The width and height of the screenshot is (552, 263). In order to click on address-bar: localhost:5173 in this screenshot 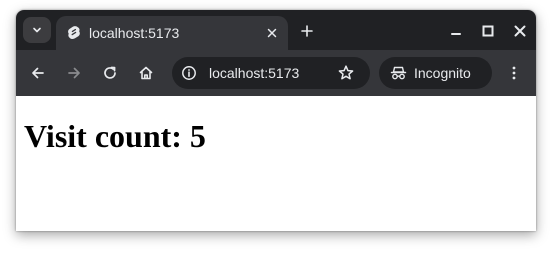, I will do `click(271, 73)`.